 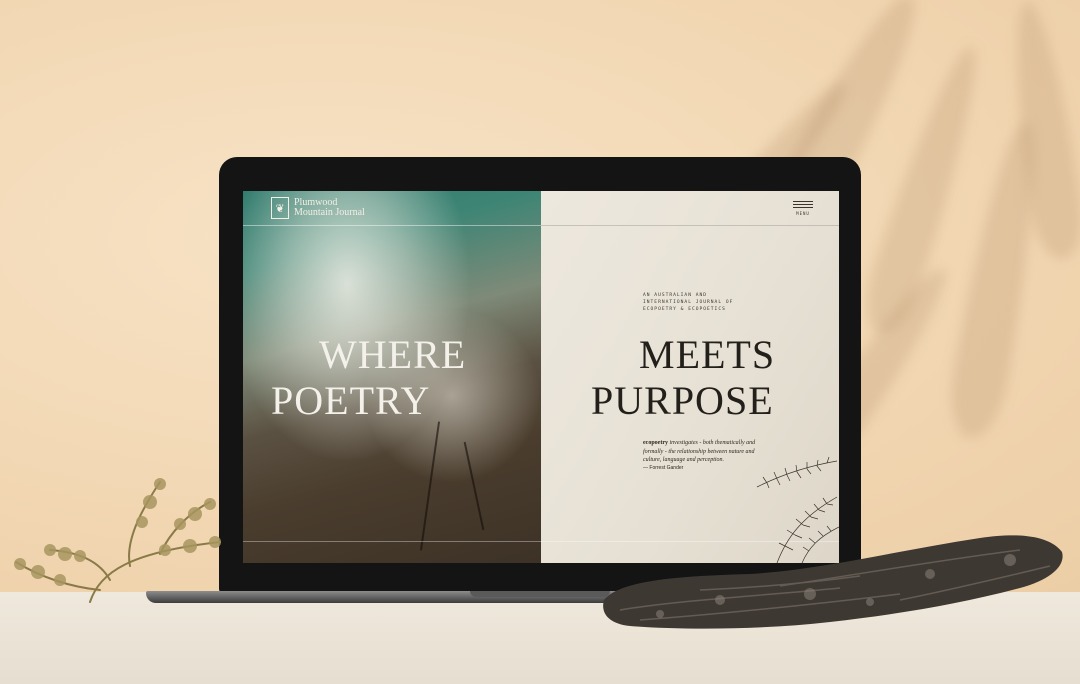 I want to click on logo-wordmark: Plumwood Mountain Journal, so click(x=329, y=208).